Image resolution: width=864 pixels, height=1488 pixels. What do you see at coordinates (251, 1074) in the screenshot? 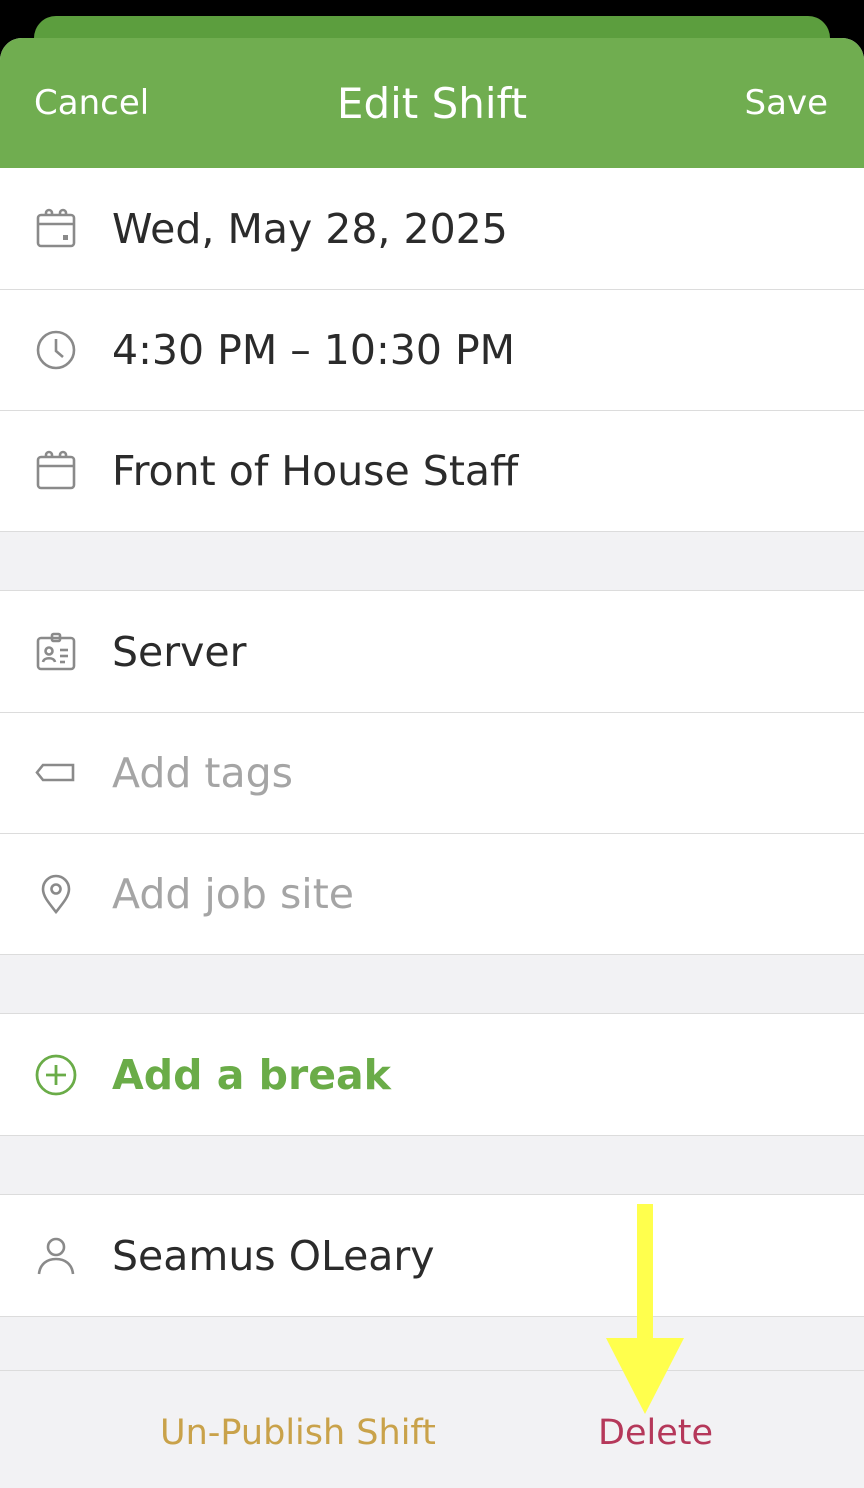
I see `add-break-label: Add a break` at bounding box center [251, 1074].